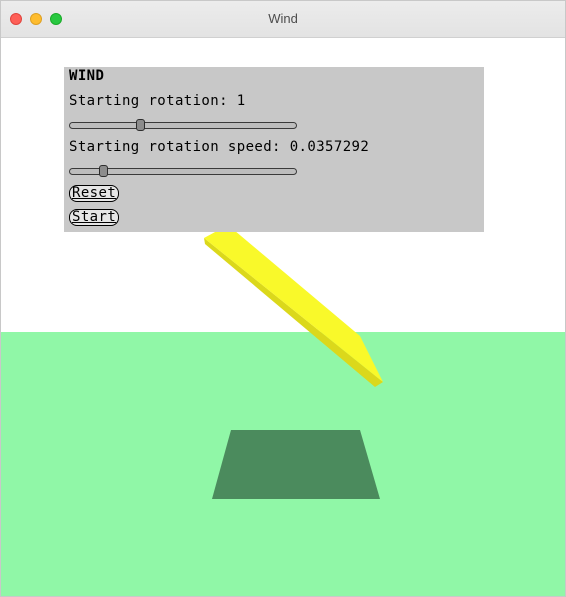 Image resolution: width=566 pixels, height=597 pixels. I want to click on start-button: Start, so click(94, 217).